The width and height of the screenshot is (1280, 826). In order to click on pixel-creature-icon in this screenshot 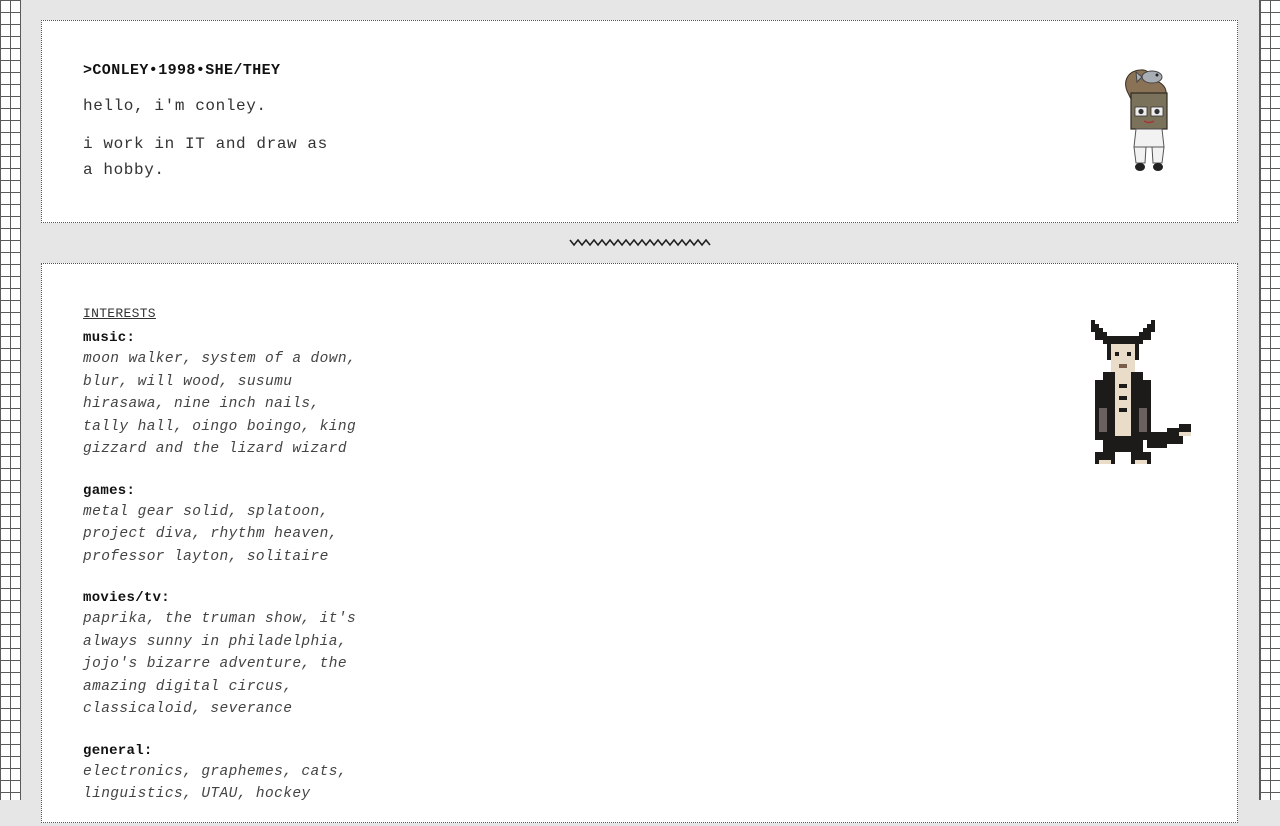, I will do `click(1141, 392)`.